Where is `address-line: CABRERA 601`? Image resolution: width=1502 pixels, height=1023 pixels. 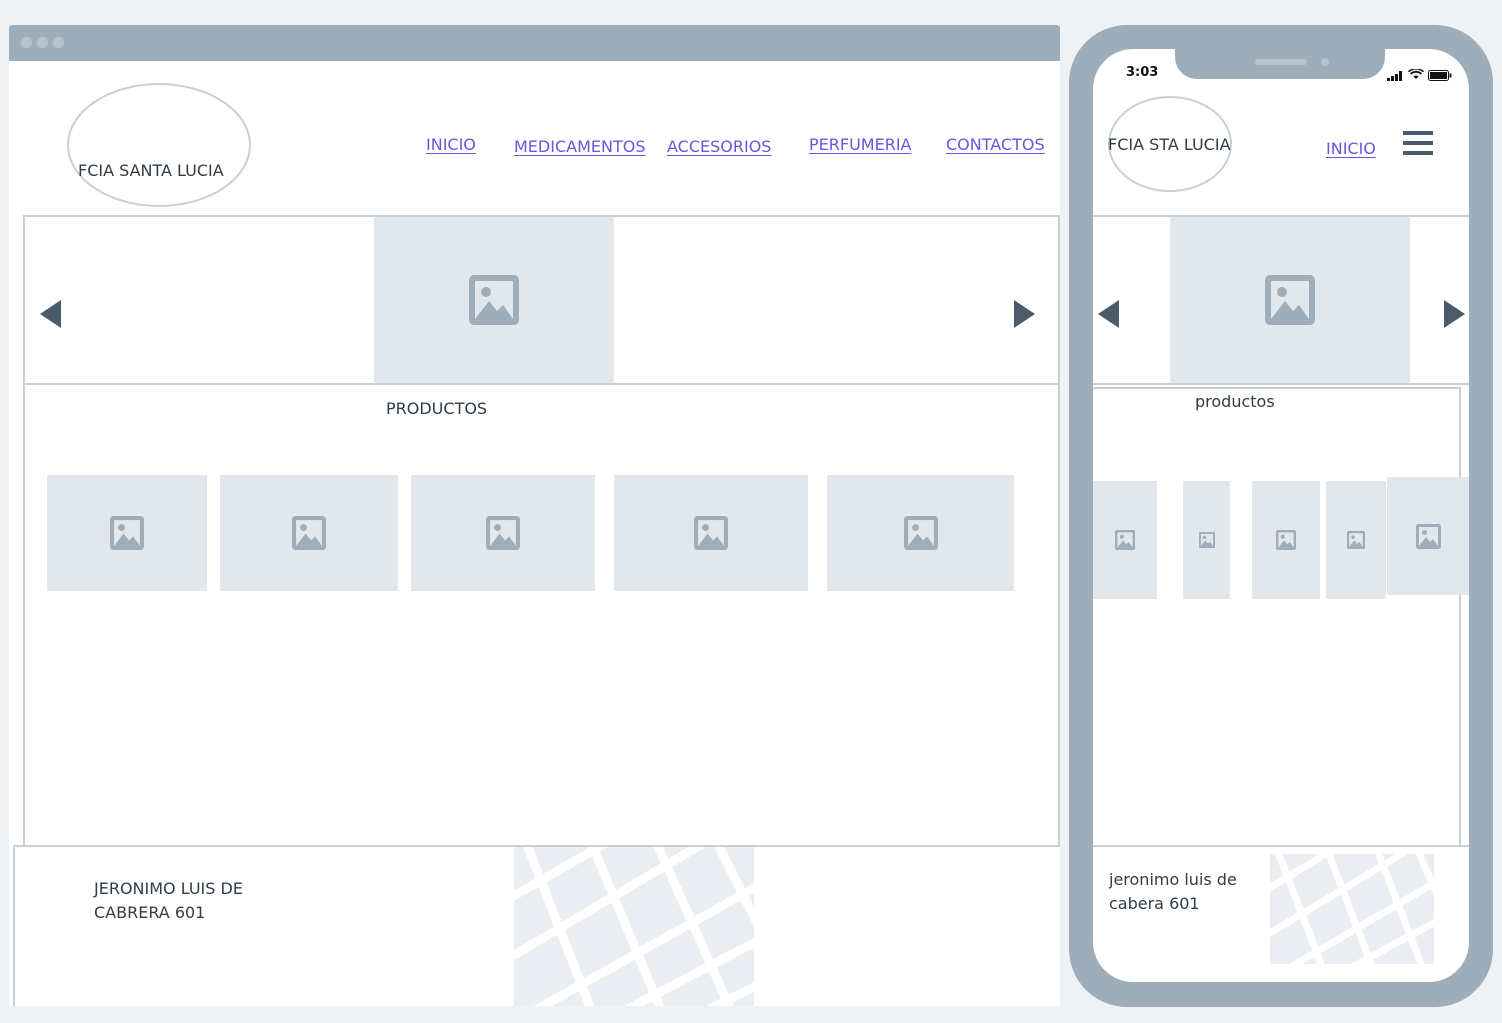 address-line: CABRERA 601 is located at coordinates (150, 912).